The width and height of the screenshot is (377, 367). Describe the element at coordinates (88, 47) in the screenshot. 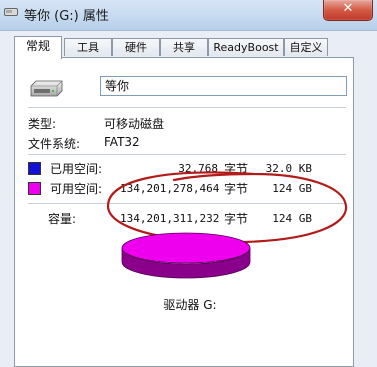

I see `tab-tools: 工具` at that location.